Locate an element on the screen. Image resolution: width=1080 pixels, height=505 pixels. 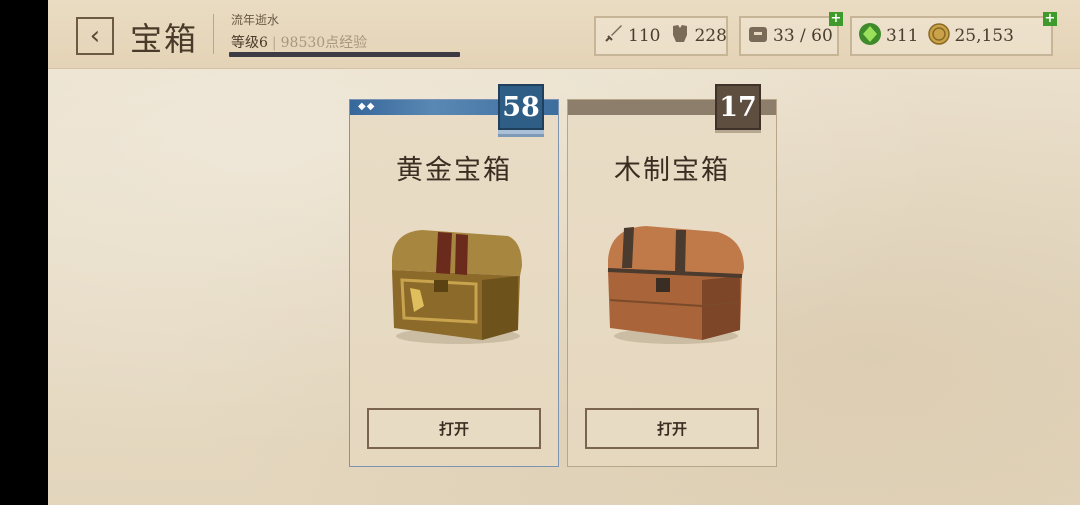
page-title: 宝箱 is located at coordinates (164, 39).